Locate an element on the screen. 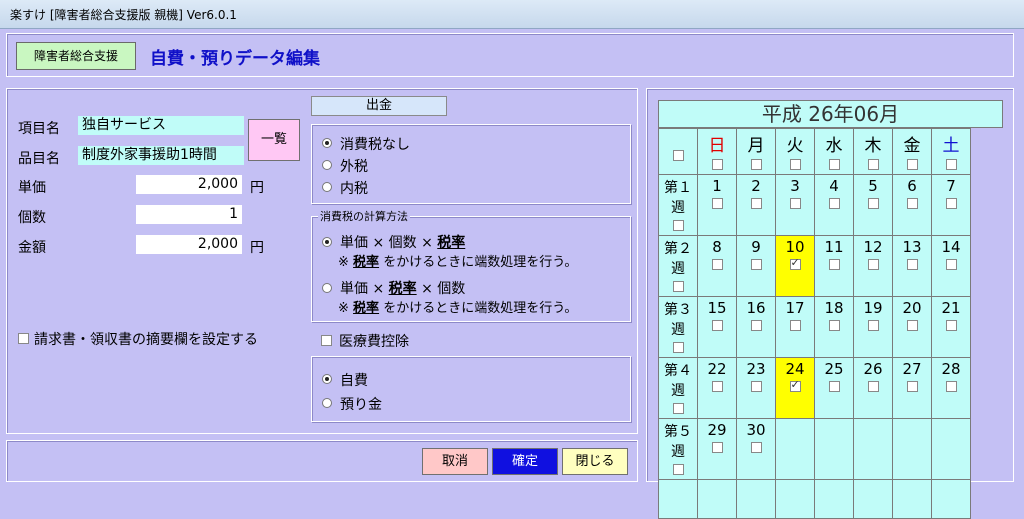 This screenshot has width=1024, height=519. tax-exclusive-radio is located at coordinates (327, 165).